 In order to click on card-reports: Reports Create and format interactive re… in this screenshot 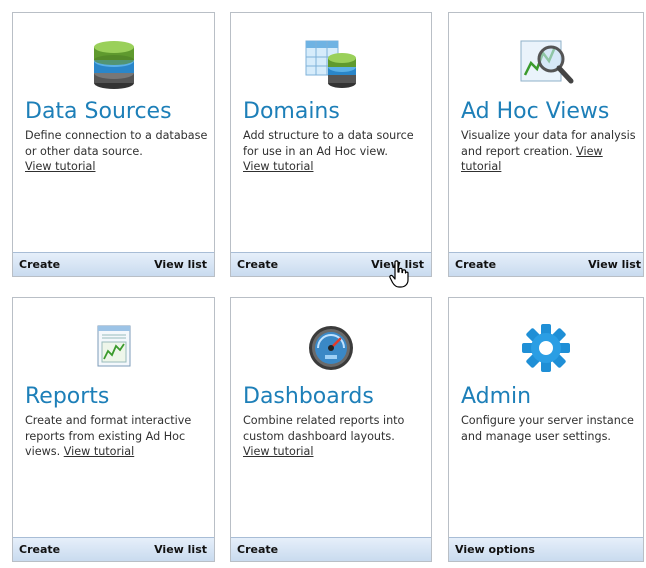, I will do `click(113, 429)`.